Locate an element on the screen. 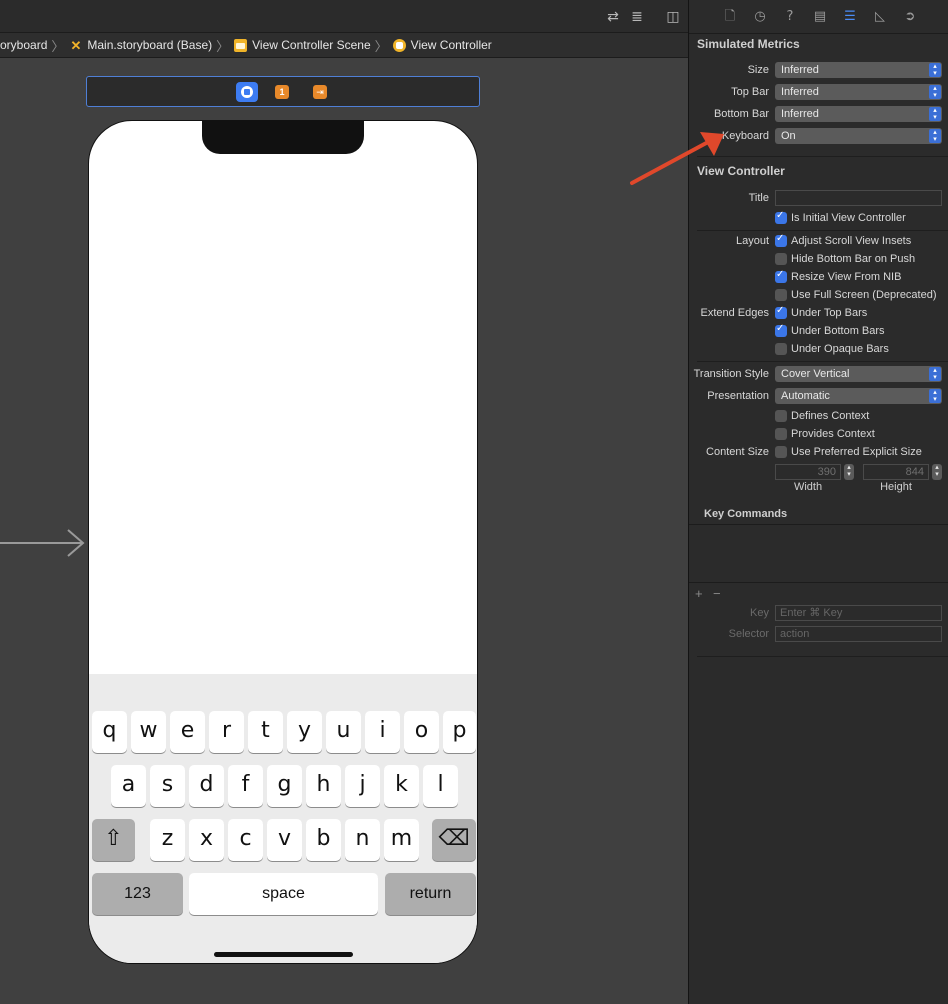 The image size is (948, 1004). size-label: Size is located at coordinates (758, 70).